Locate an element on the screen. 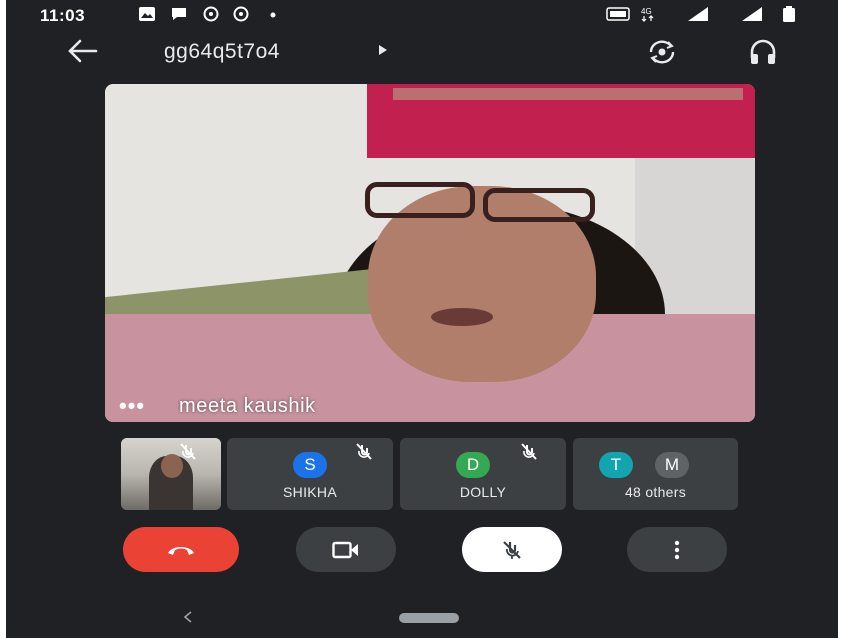 Image resolution: width=843 pixels, height=638 pixels. more-options-button is located at coordinates (677, 549).